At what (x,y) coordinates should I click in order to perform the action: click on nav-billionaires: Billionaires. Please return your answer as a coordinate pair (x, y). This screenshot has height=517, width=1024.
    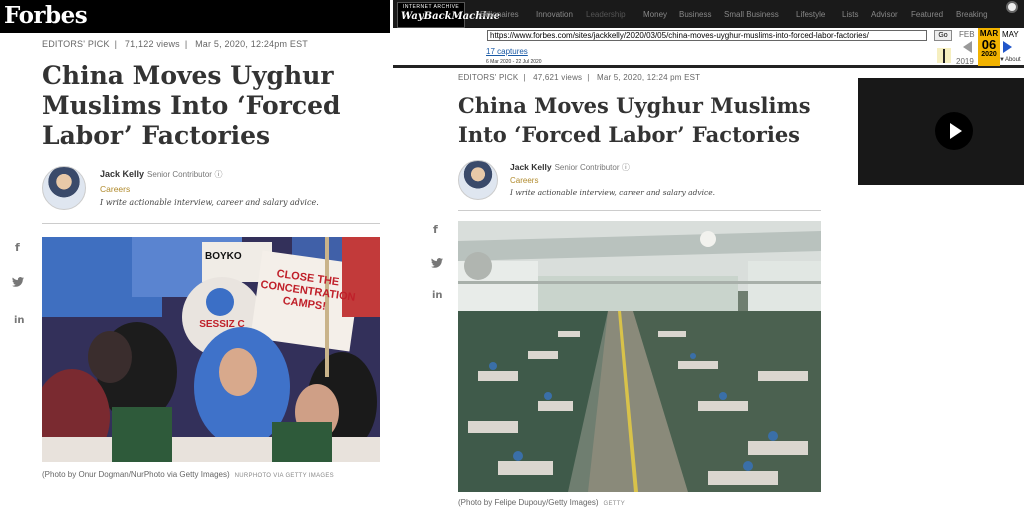
    Looking at the image, I should click on (499, 14).